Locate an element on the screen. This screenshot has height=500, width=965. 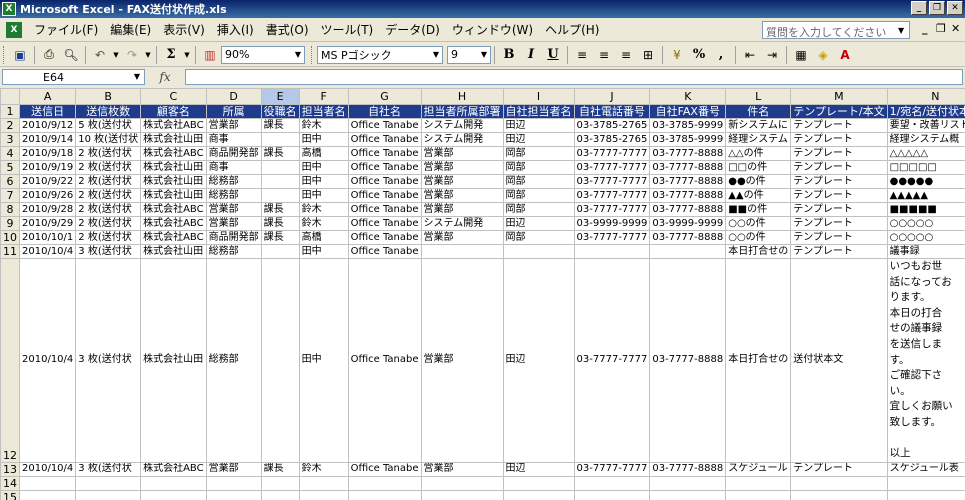
font-name-select: MS Pゴシック ▼ is located at coordinates (380, 54).